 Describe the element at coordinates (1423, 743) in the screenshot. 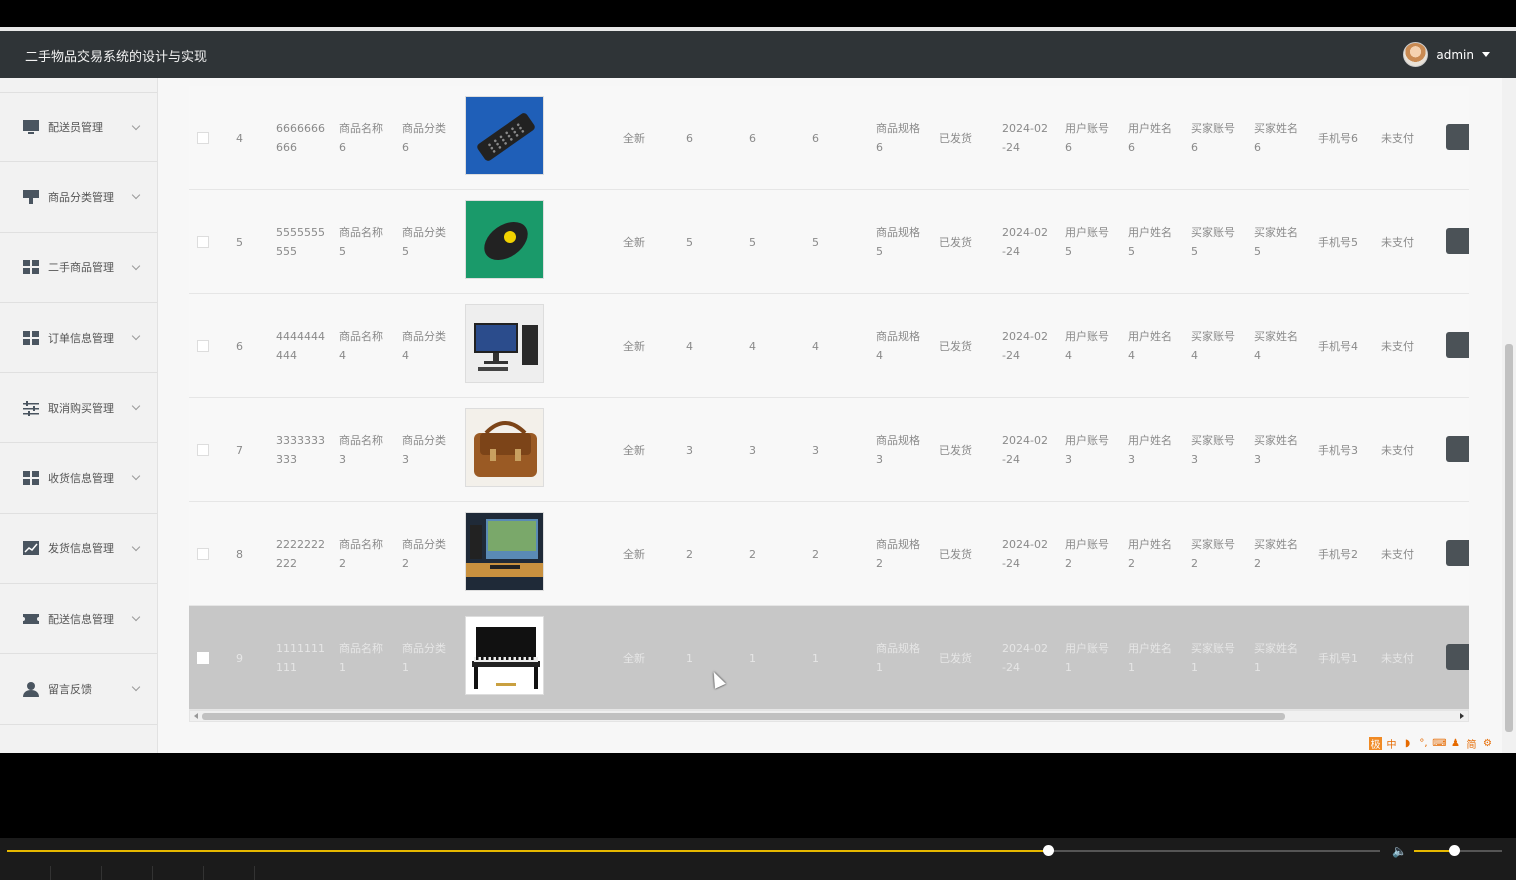

I see `ime-icon: °,` at that location.